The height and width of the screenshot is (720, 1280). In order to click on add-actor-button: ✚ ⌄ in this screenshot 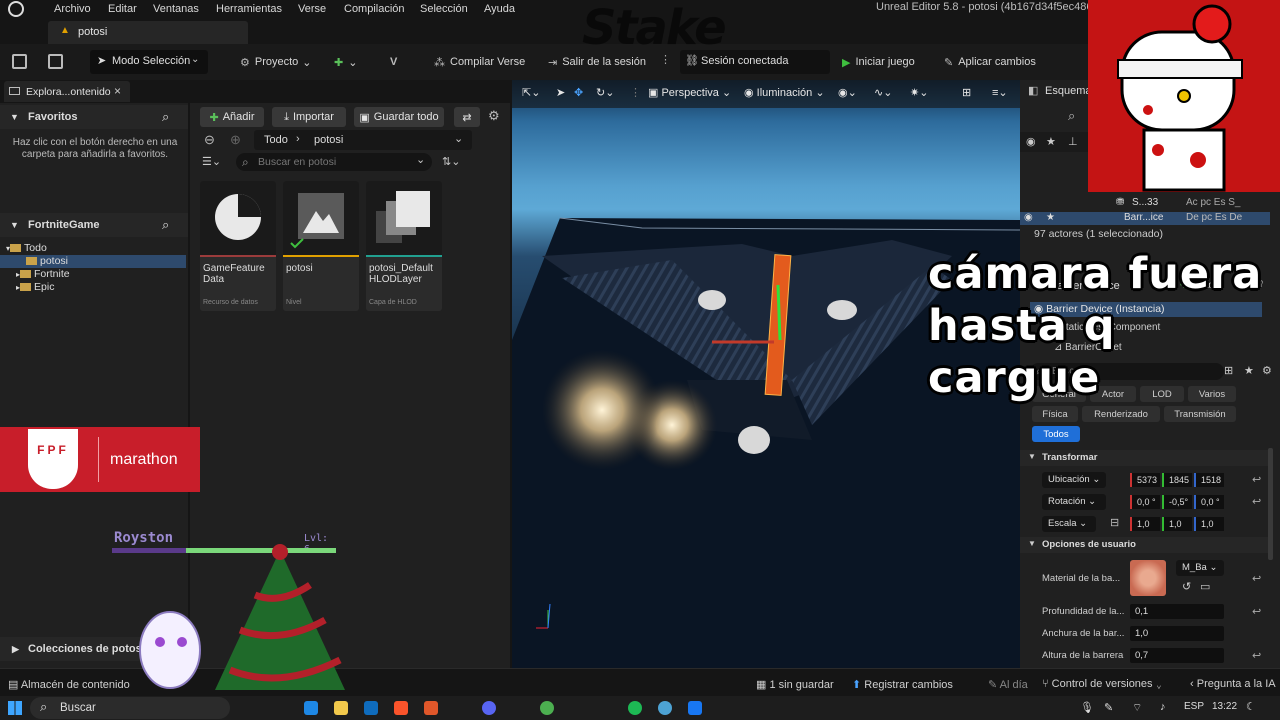, I will do `click(345, 62)`.